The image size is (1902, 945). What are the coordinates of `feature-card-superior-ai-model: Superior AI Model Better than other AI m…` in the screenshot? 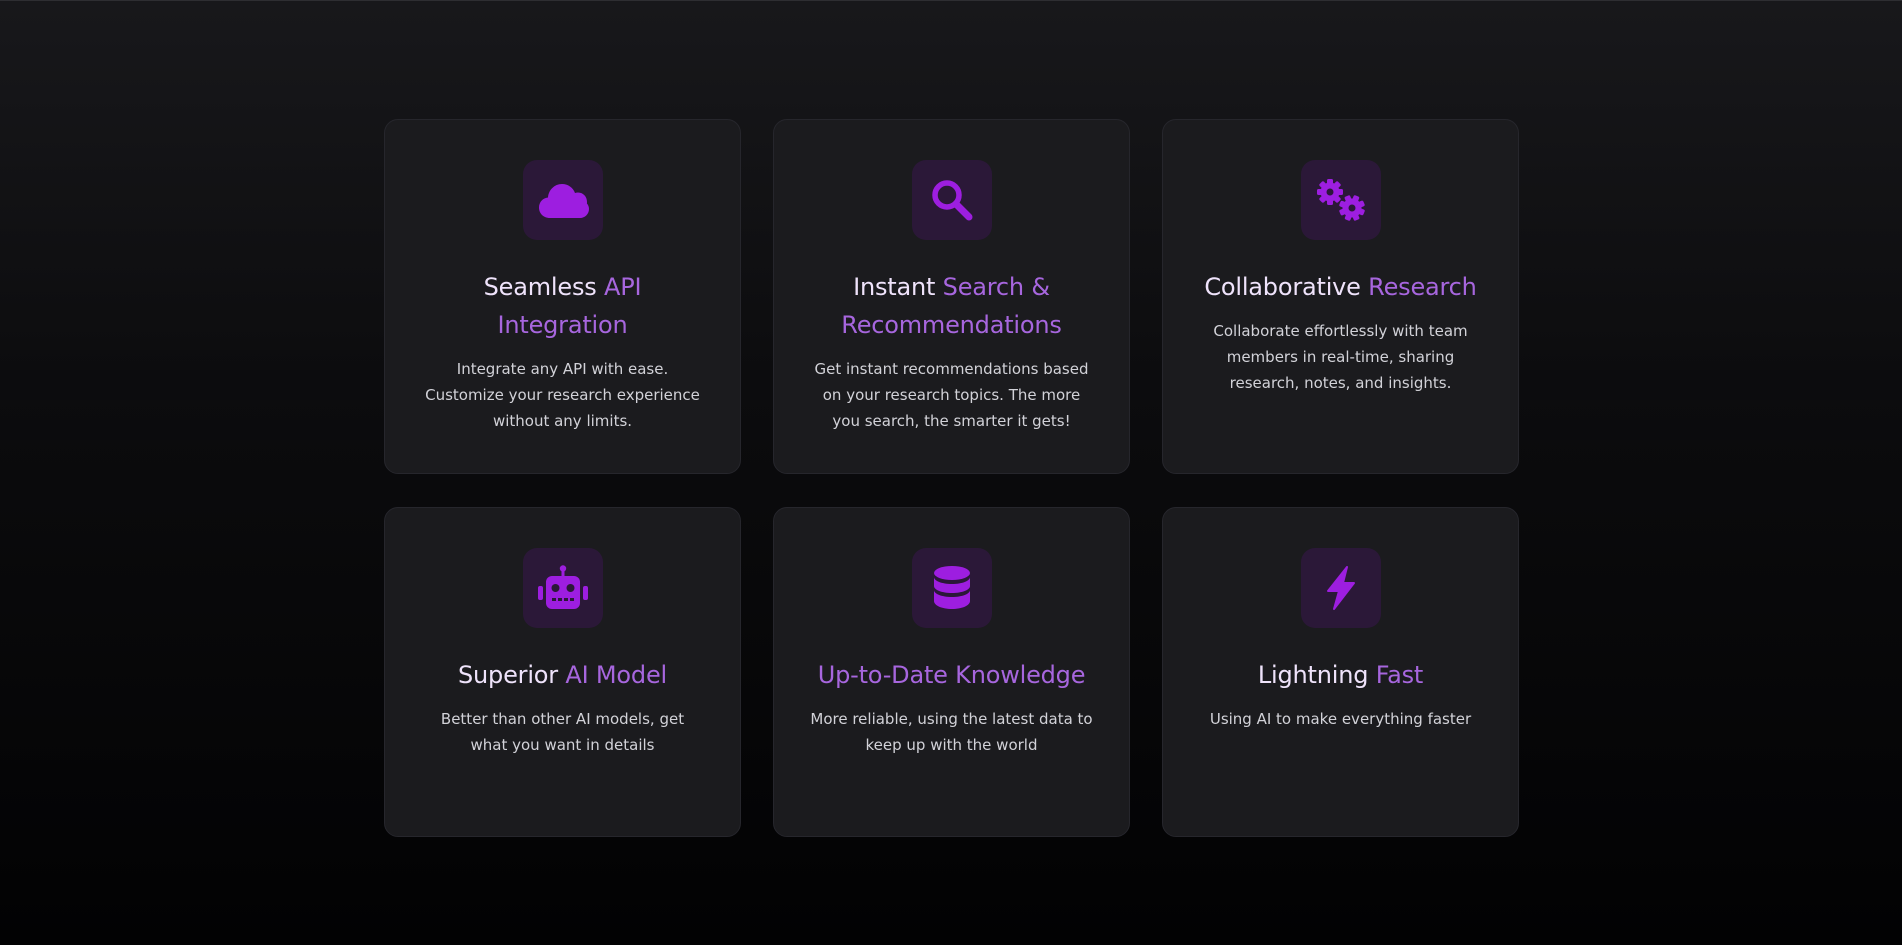 It's located at (562, 672).